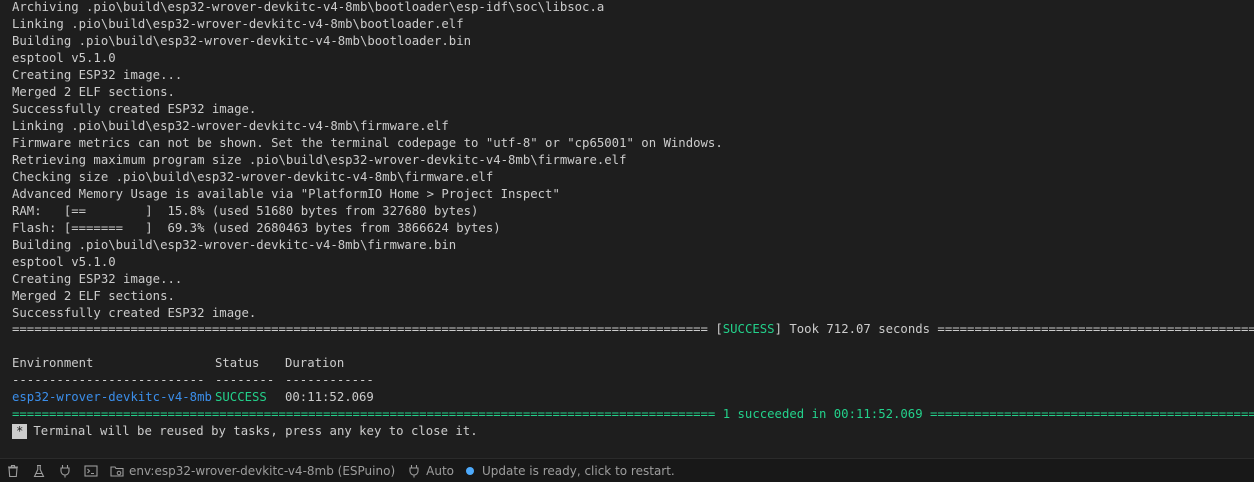 The height and width of the screenshot is (482, 1254). I want to click on trash-icon, so click(13, 470).